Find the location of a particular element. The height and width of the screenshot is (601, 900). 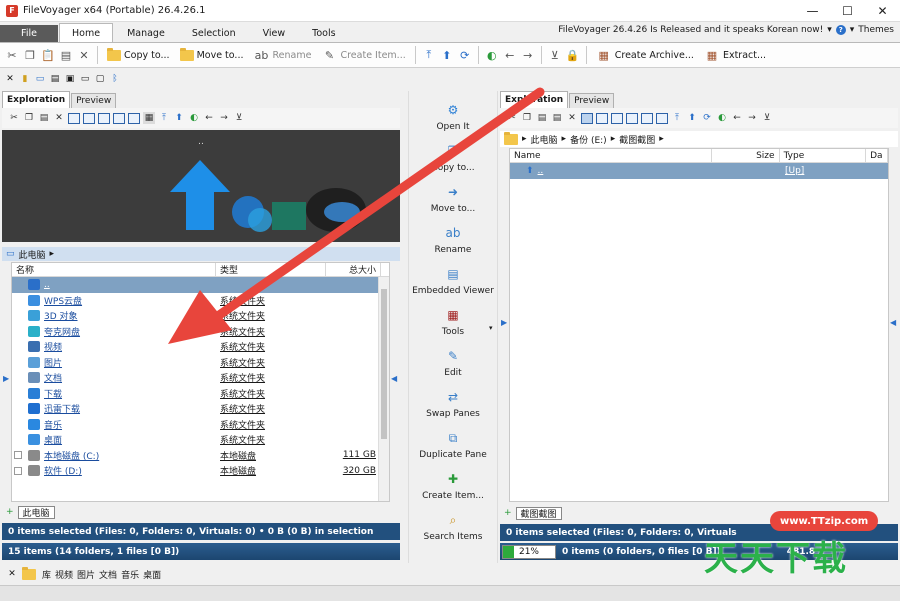

watermark: www.TTzip.com 天天下载 is located at coordinates (800, 544).